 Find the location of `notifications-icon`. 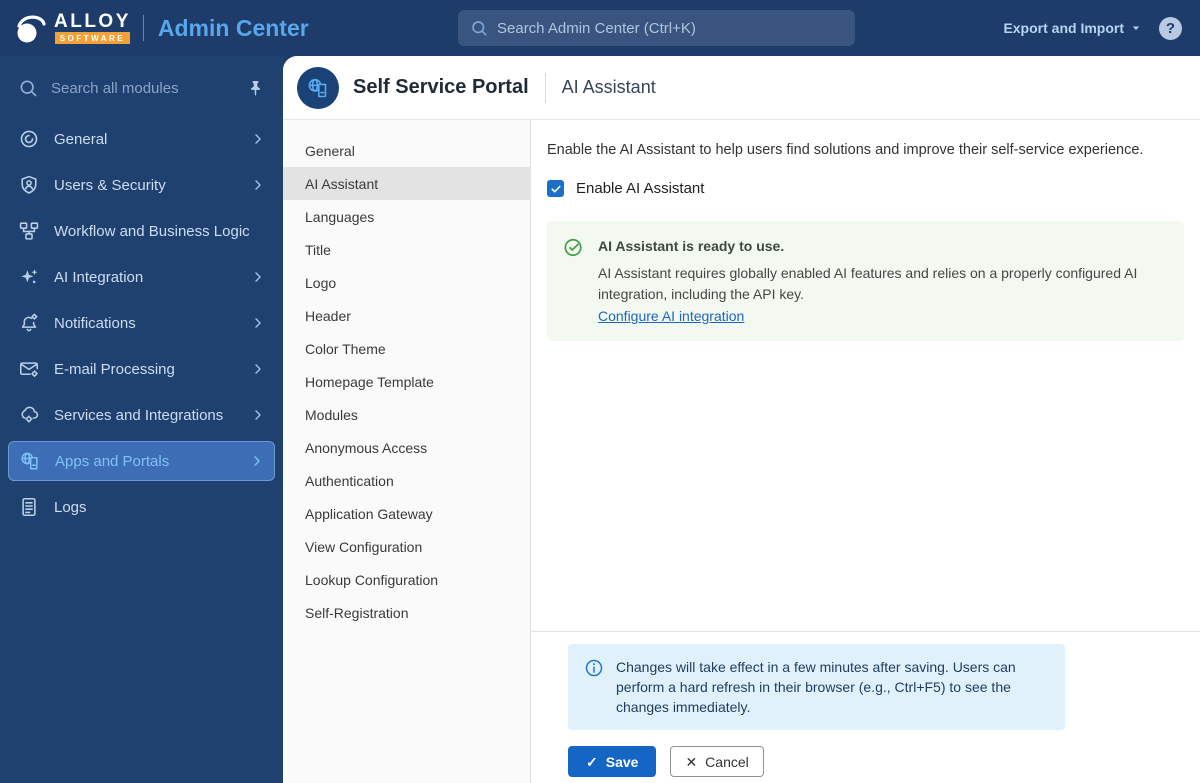

notifications-icon is located at coordinates (29, 323).